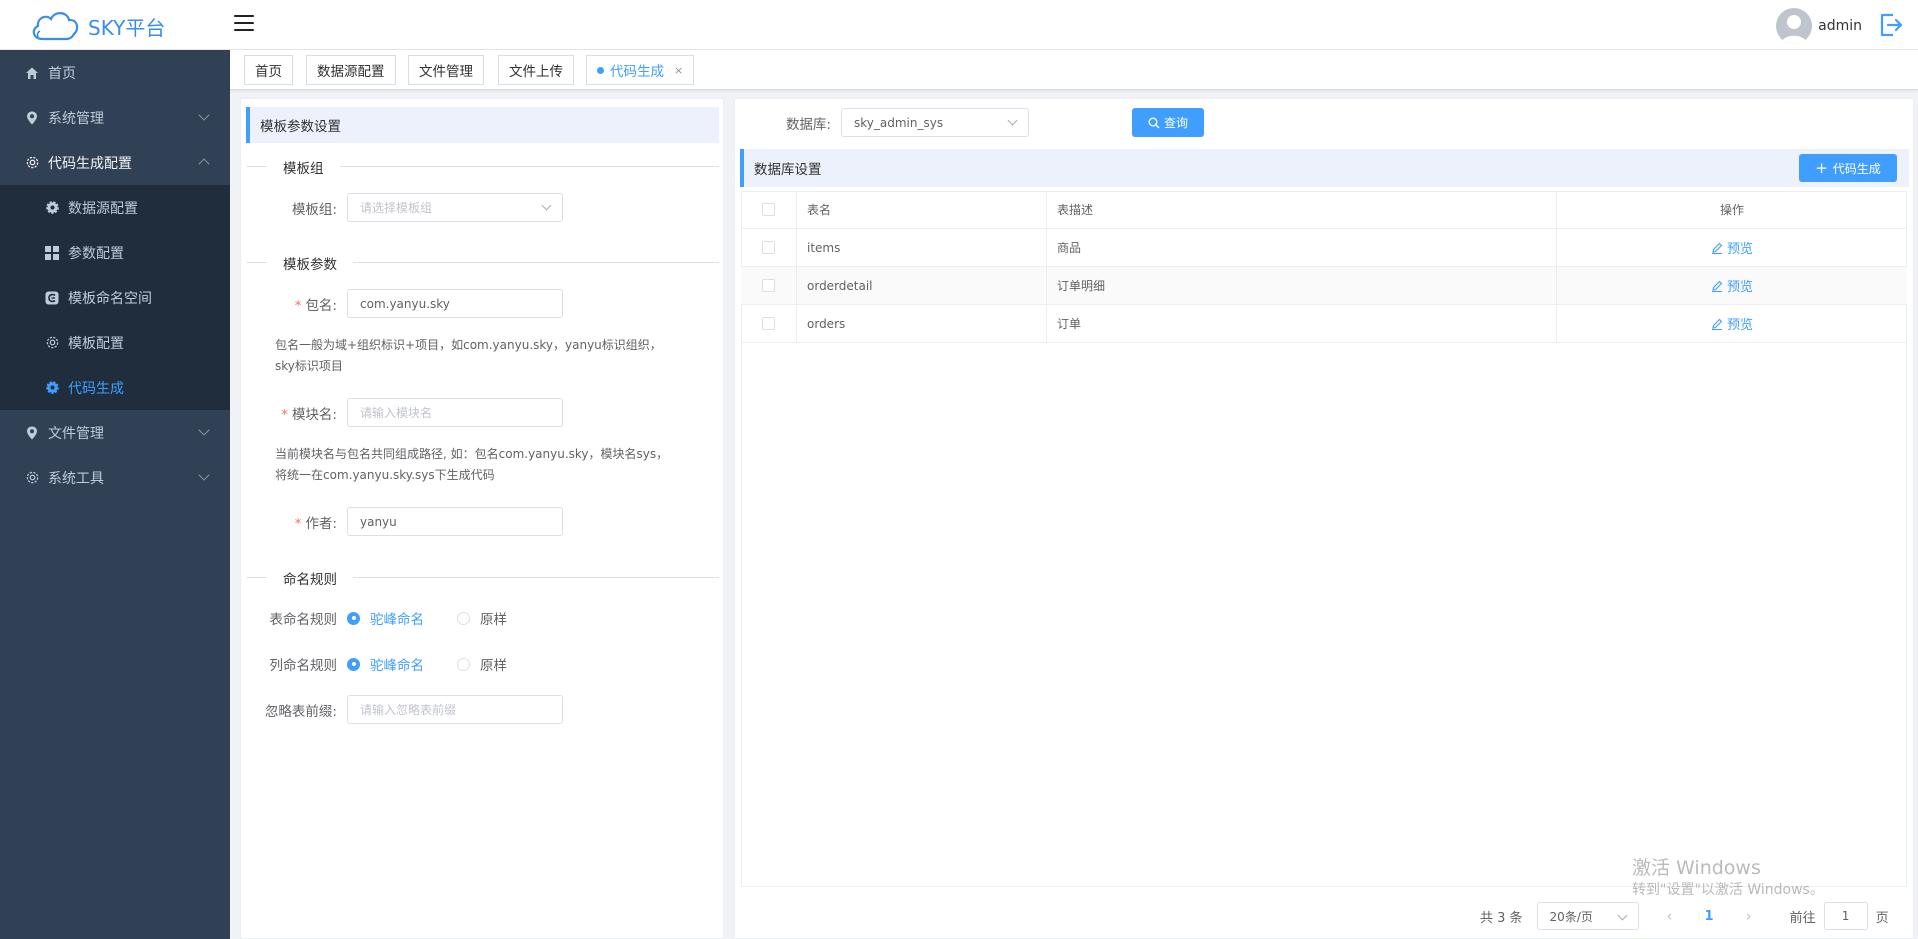  I want to click on tab-datasource-config: 数据源配置, so click(351, 70).